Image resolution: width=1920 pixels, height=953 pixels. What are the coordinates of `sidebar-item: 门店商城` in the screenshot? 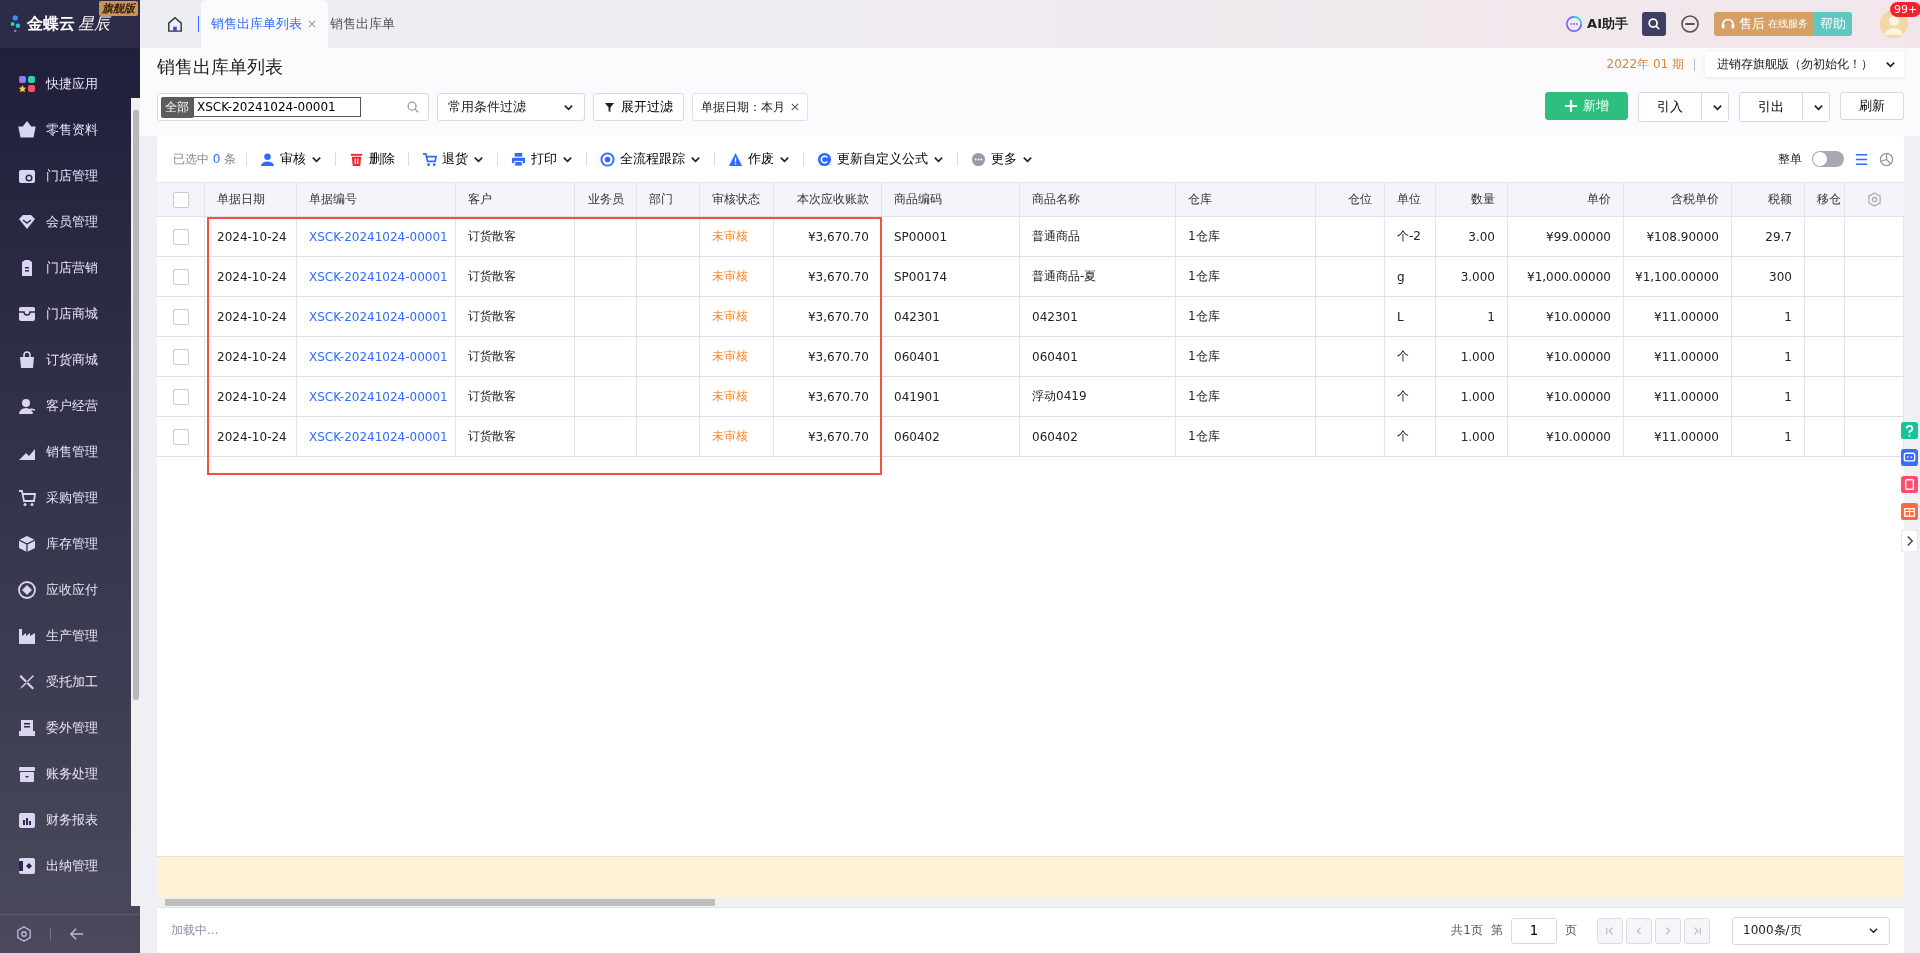 It's located at (65, 314).